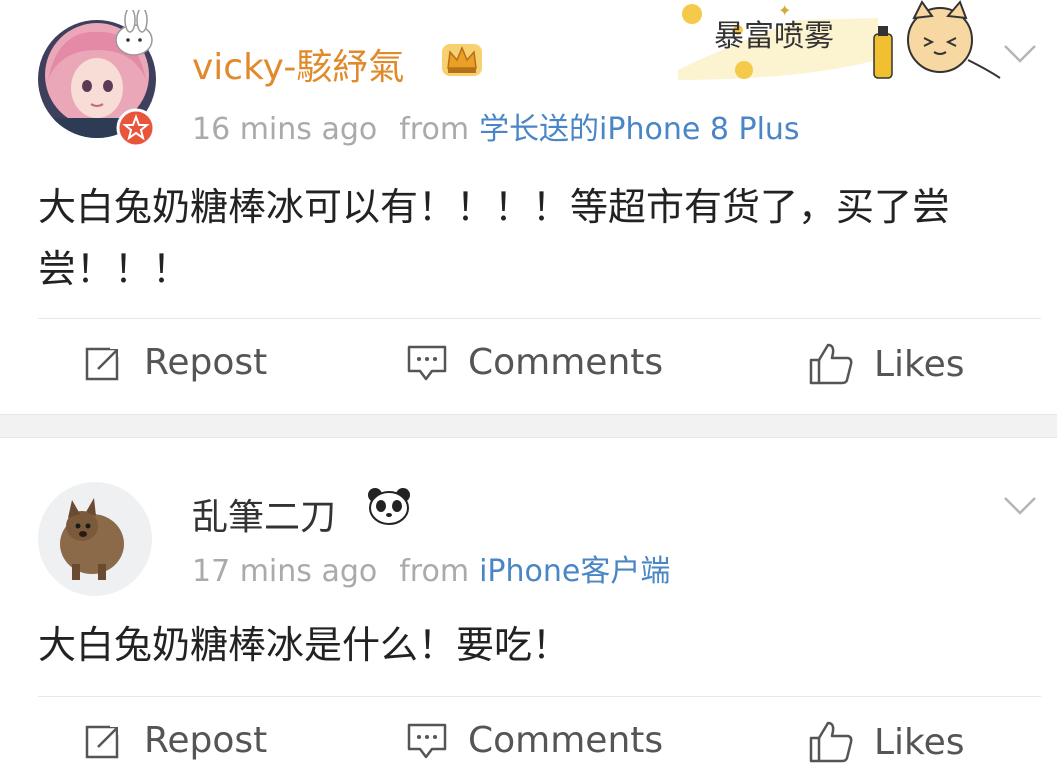 The image size is (1057, 779). What do you see at coordinates (298, 64) in the screenshot?
I see `username: vicky-駭紓氣` at bounding box center [298, 64].